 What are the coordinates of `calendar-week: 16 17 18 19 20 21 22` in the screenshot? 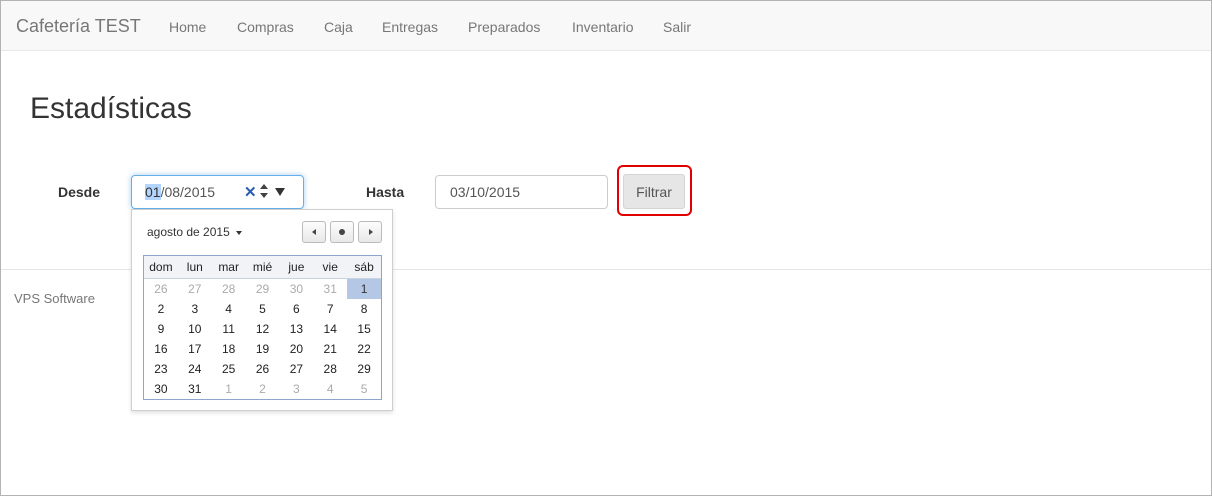 It's located at (262, 349).